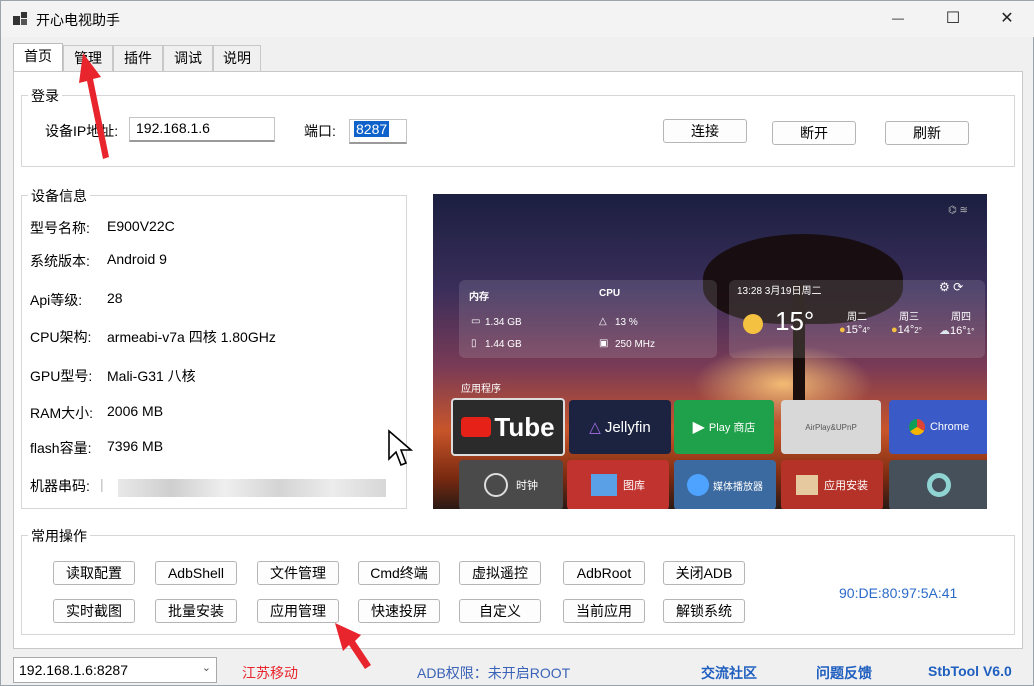  What do you see at coordinates (958, 210) in the screenshot?
I see `wifi-icon: ⌬ ≋` at bounding box center [958, 210].